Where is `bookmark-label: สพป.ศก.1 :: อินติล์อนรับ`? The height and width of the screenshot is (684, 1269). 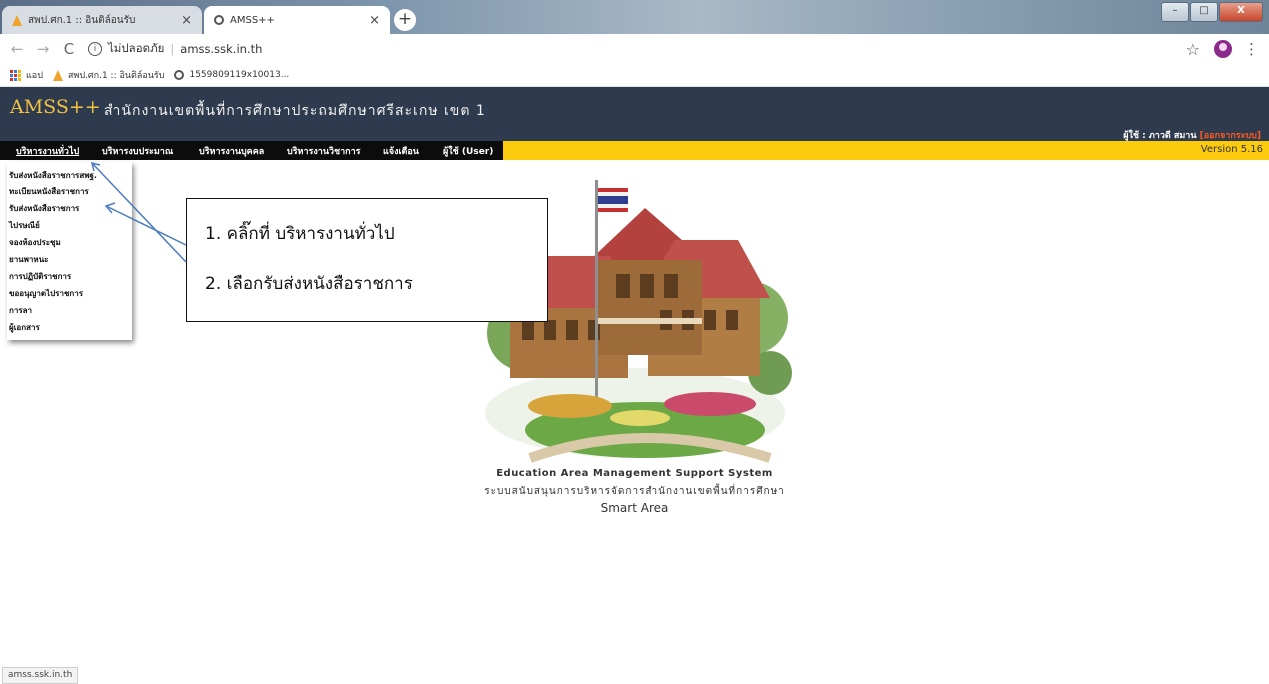
bookmark-label: สพป.ศก.1 :: อินติล์อนรับ is located at coordinates (116, 76).